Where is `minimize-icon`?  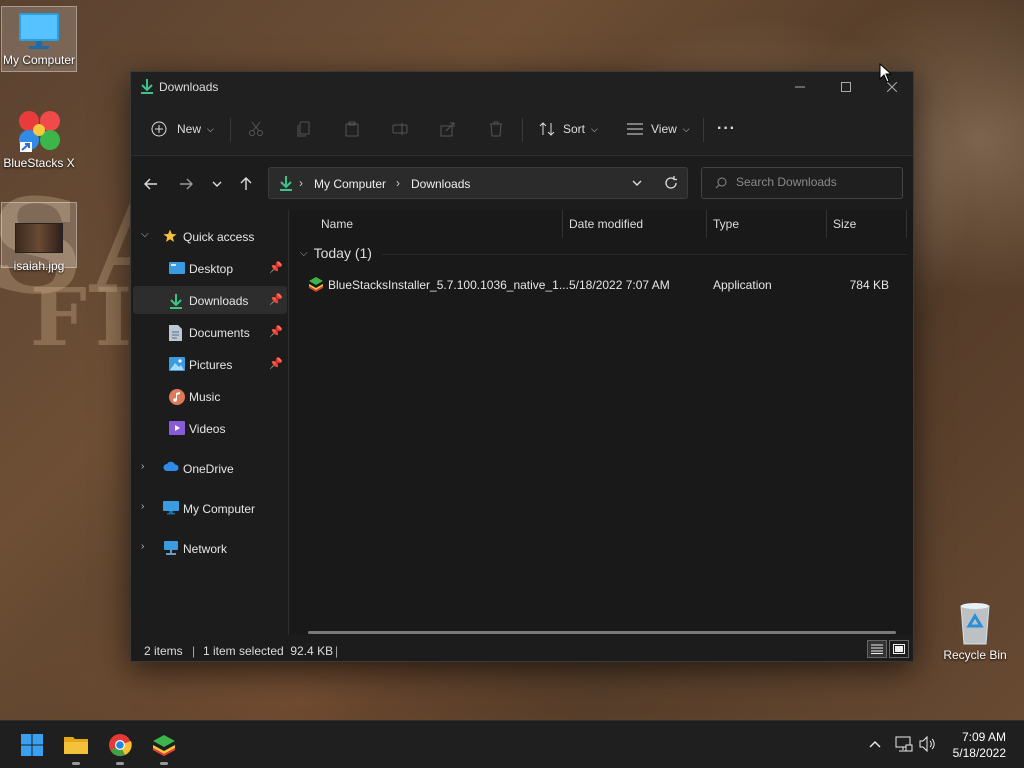 minimize-icon is located at coordinates (800, 87).